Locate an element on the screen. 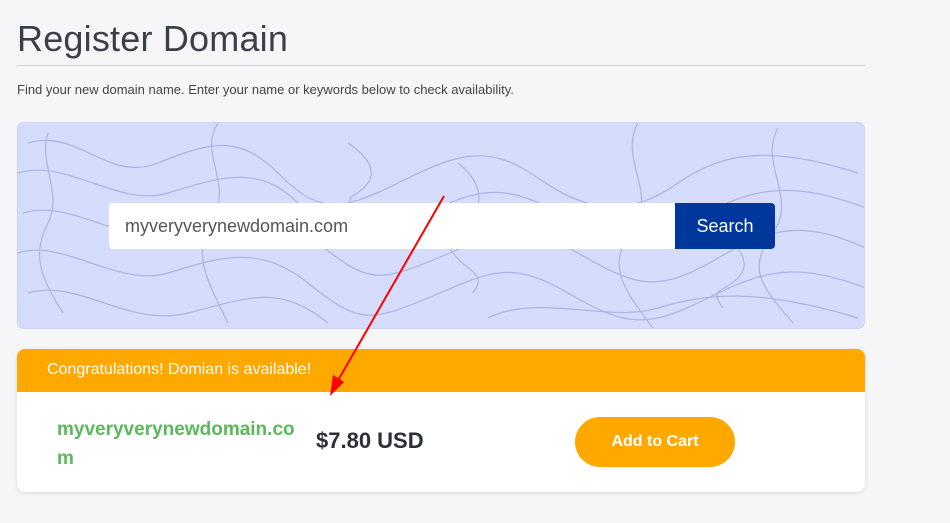 Image resolution: width=950 pixels, height=523 pixels. available-domain-name: myveryverynewdomain.com is located at coordinates (176, 444).